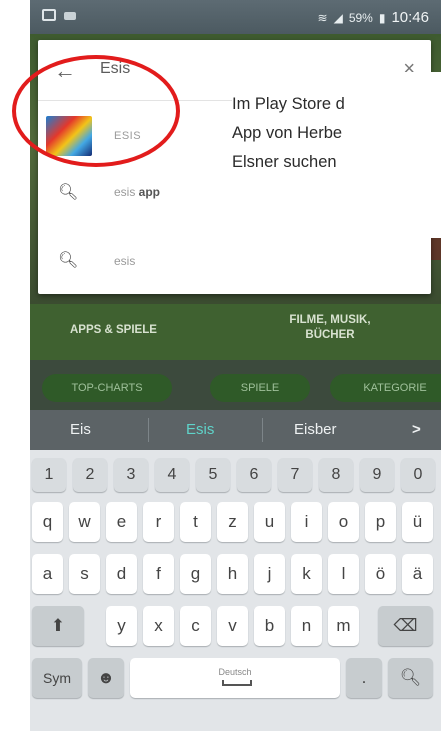 The image size is (441, 731). I want to click on key-5: 5, so click(213, 475).